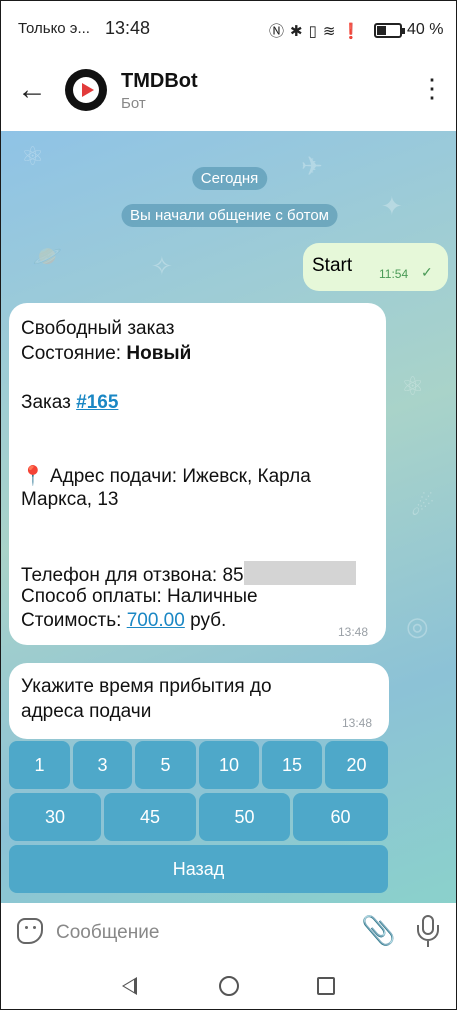 The height and width of the screenshot is (1010, 457). I want to click on microphone-icon, so click(428, 932).